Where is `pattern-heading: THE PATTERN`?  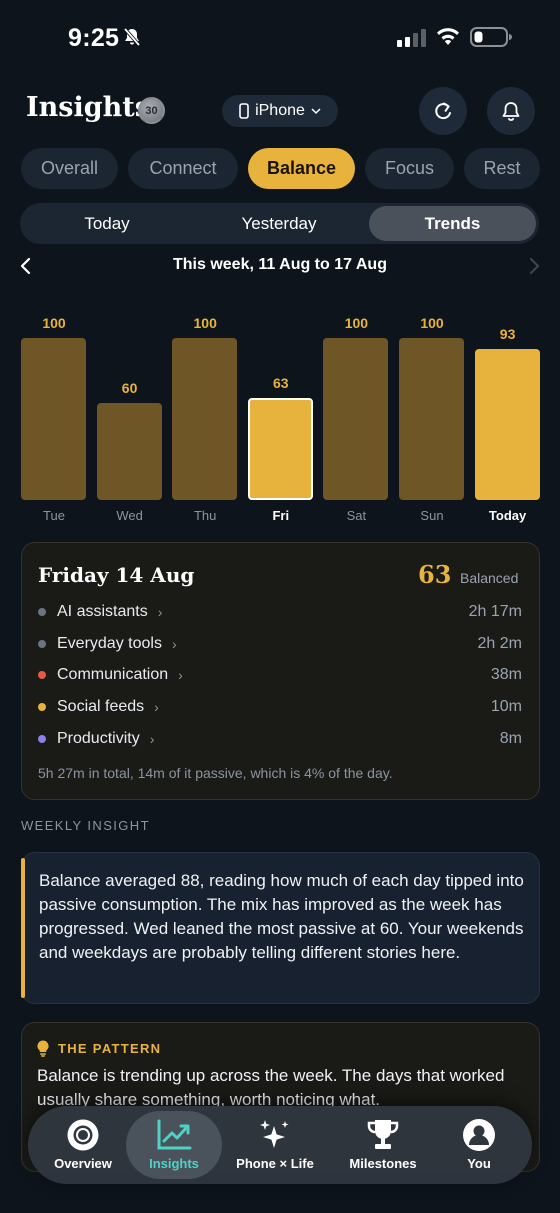 pattern-heading: THE PATTERN is located at coordinates (110, 1048).